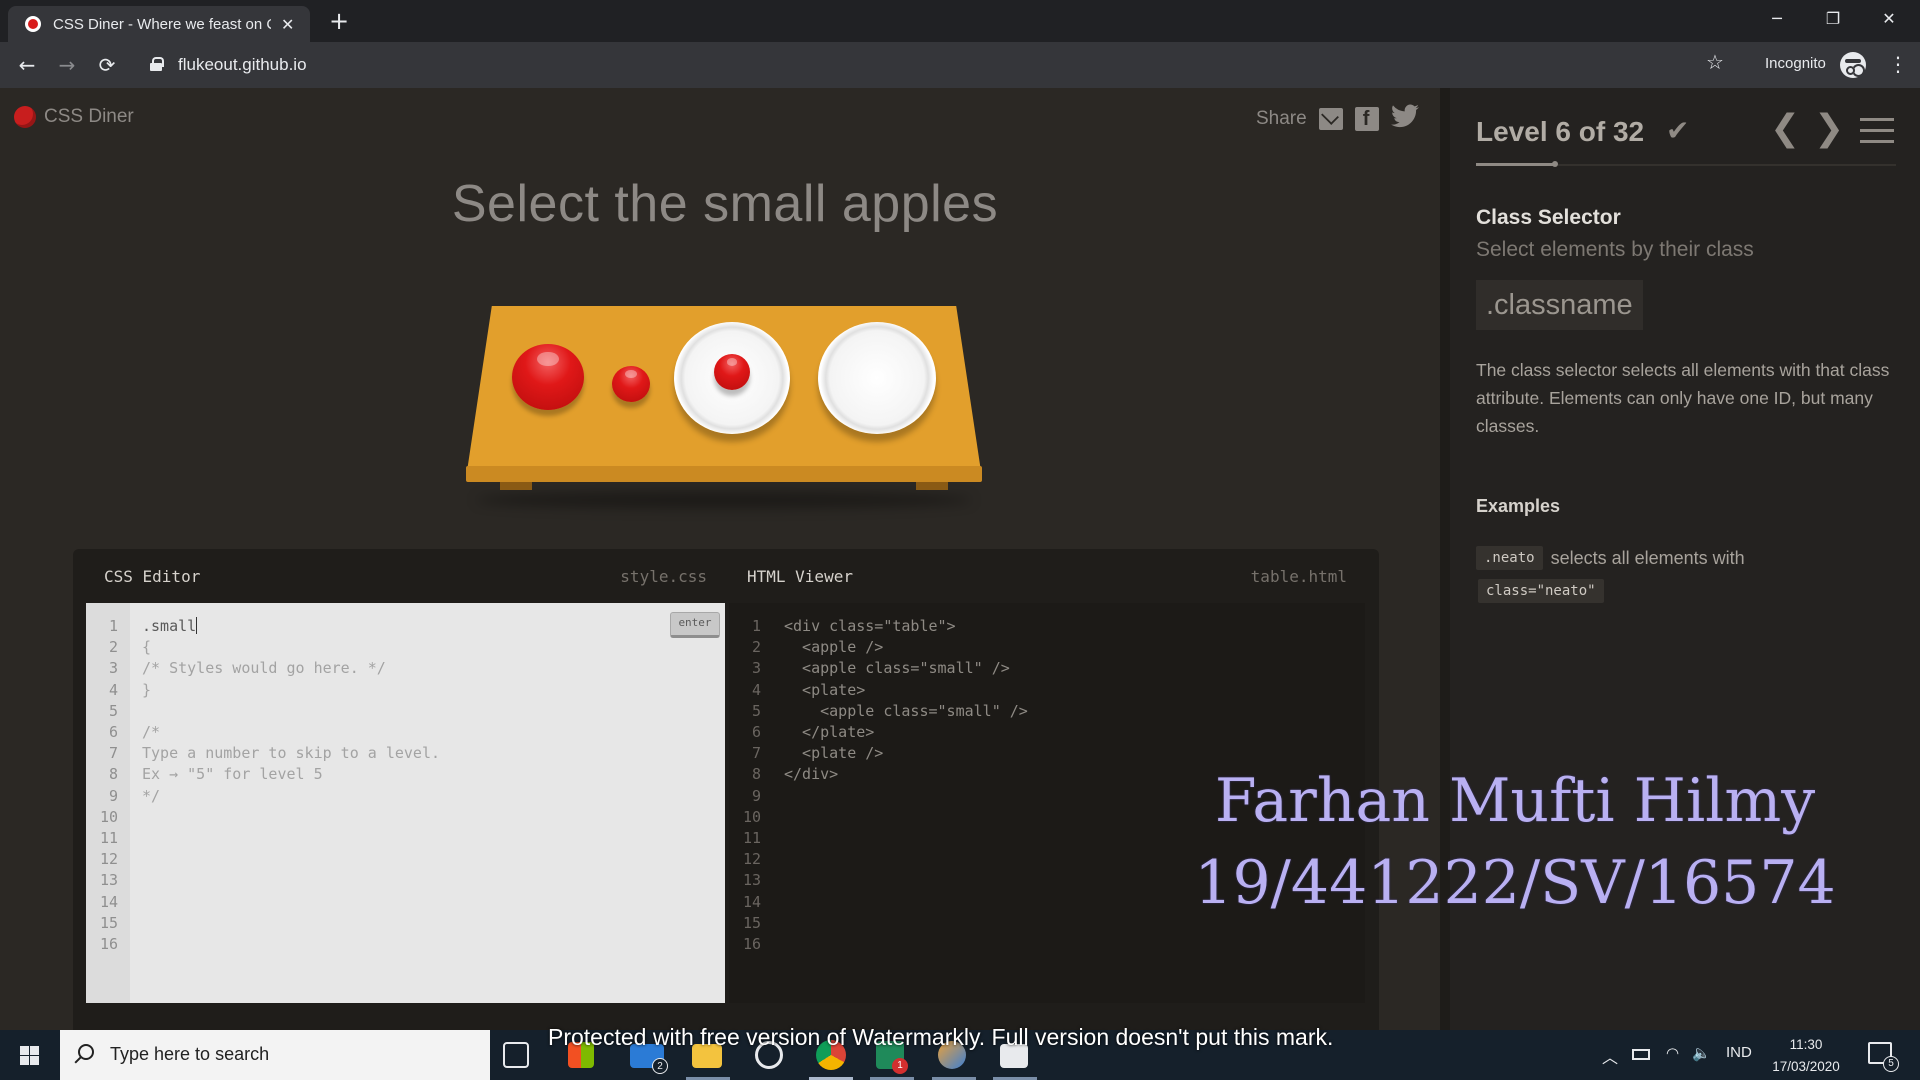 This screenshot has width=1920, height=1080. I want to click on css-line-number: 16, so click(108, 944).